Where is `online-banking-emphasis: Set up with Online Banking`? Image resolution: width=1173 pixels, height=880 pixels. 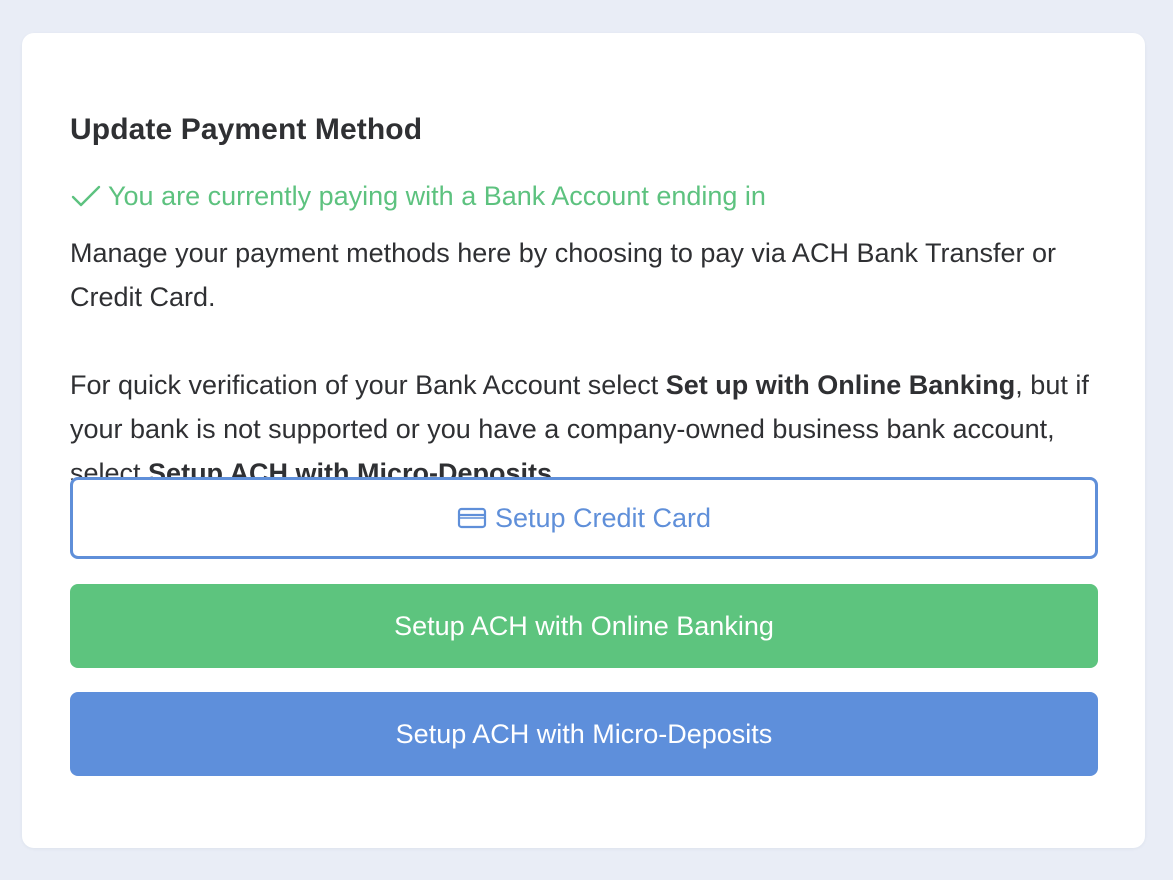 online-banking-emphasis: Set up with Online Banking is located at coordinates (840, 385).